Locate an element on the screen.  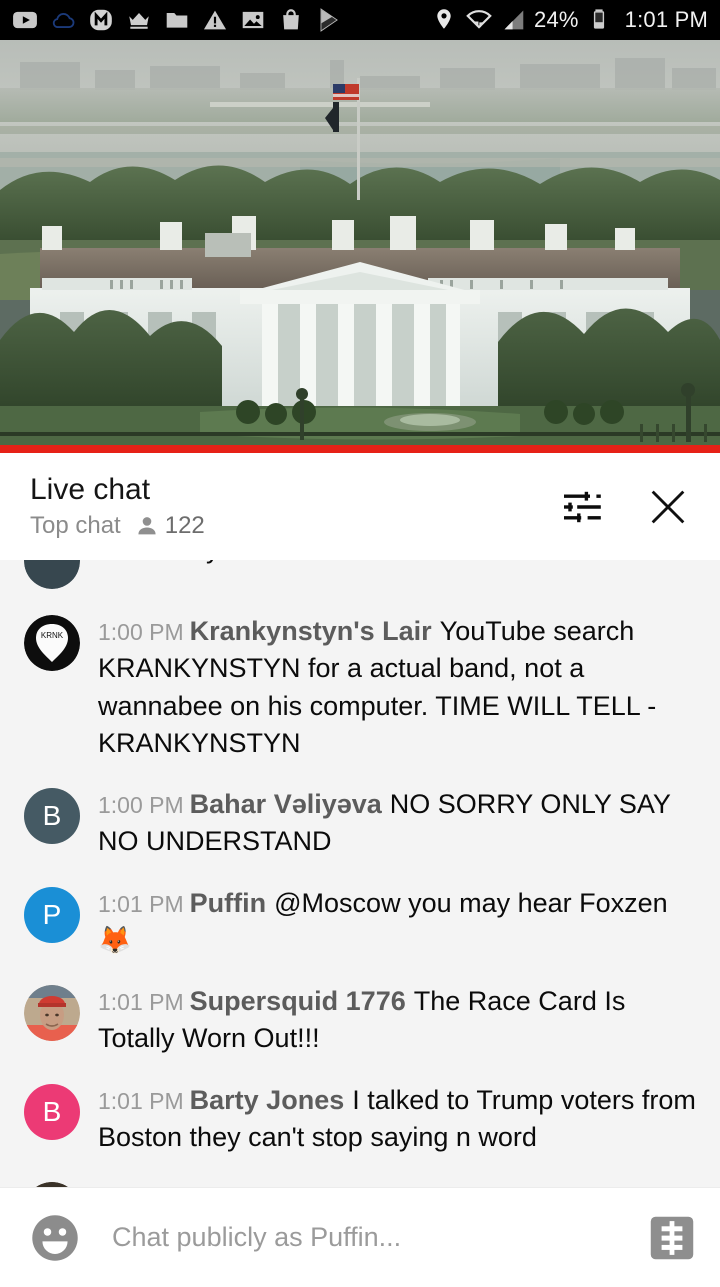
page-title: Live chat is located at coordinates (90, 489).